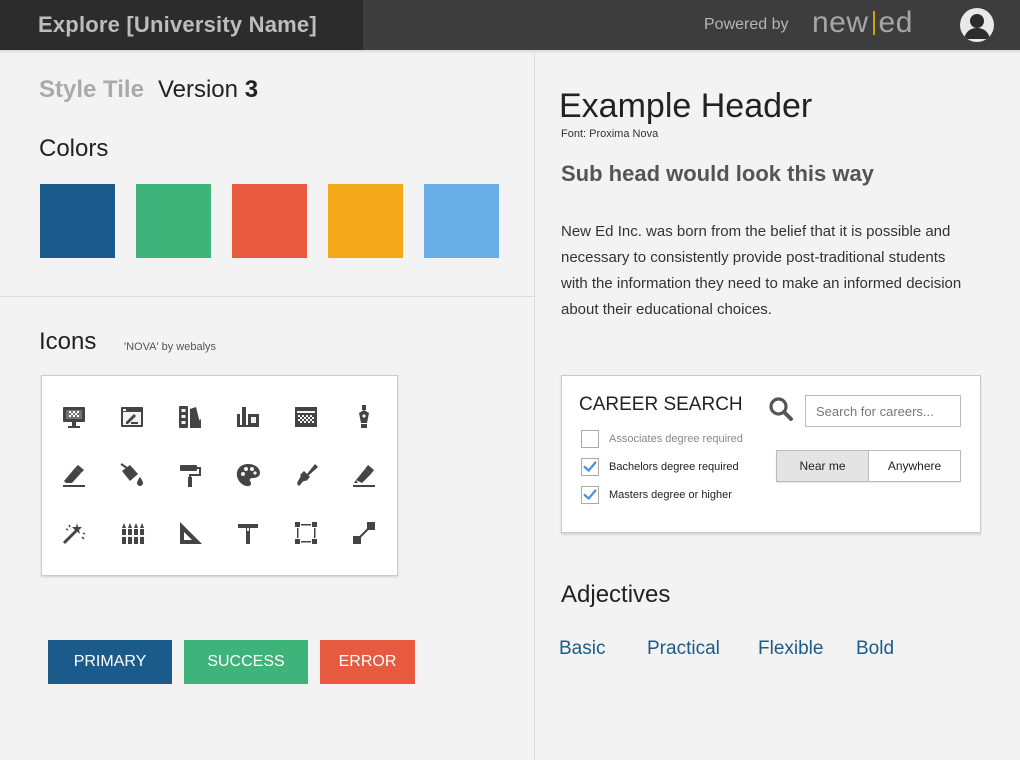 This screenshot has height=760, width=1020. Describe the element at coordinates (367, 662) in the screenshot. I see `error-button: ERROR` at that location.